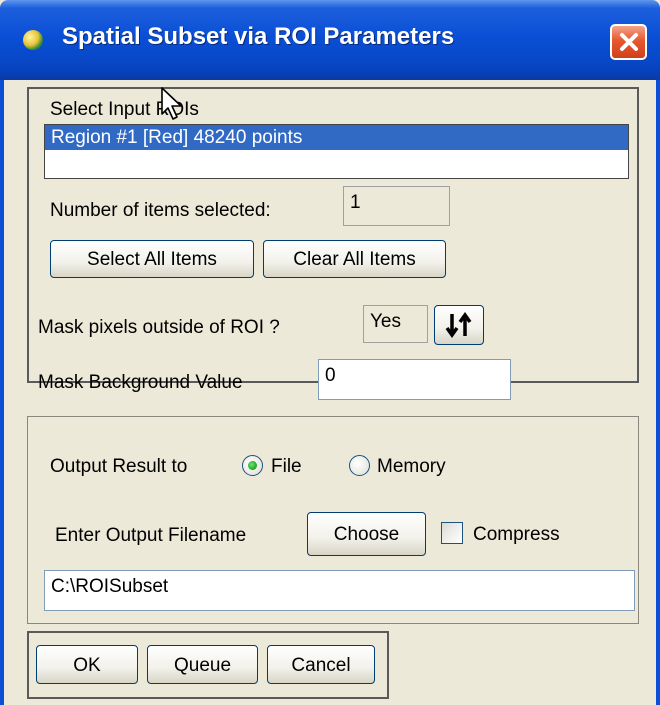 The image size is (660, 705). Describe the element at coordinates (336, 151) in the screenshot. I see `roi-listbox: Region #1 [Red] 48240 points` at that location.